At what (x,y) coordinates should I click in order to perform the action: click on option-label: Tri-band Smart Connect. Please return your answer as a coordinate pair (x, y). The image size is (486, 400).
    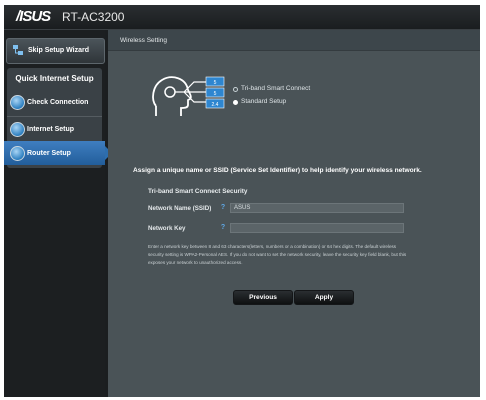
    Looking at the image, I should click on (276, 88).